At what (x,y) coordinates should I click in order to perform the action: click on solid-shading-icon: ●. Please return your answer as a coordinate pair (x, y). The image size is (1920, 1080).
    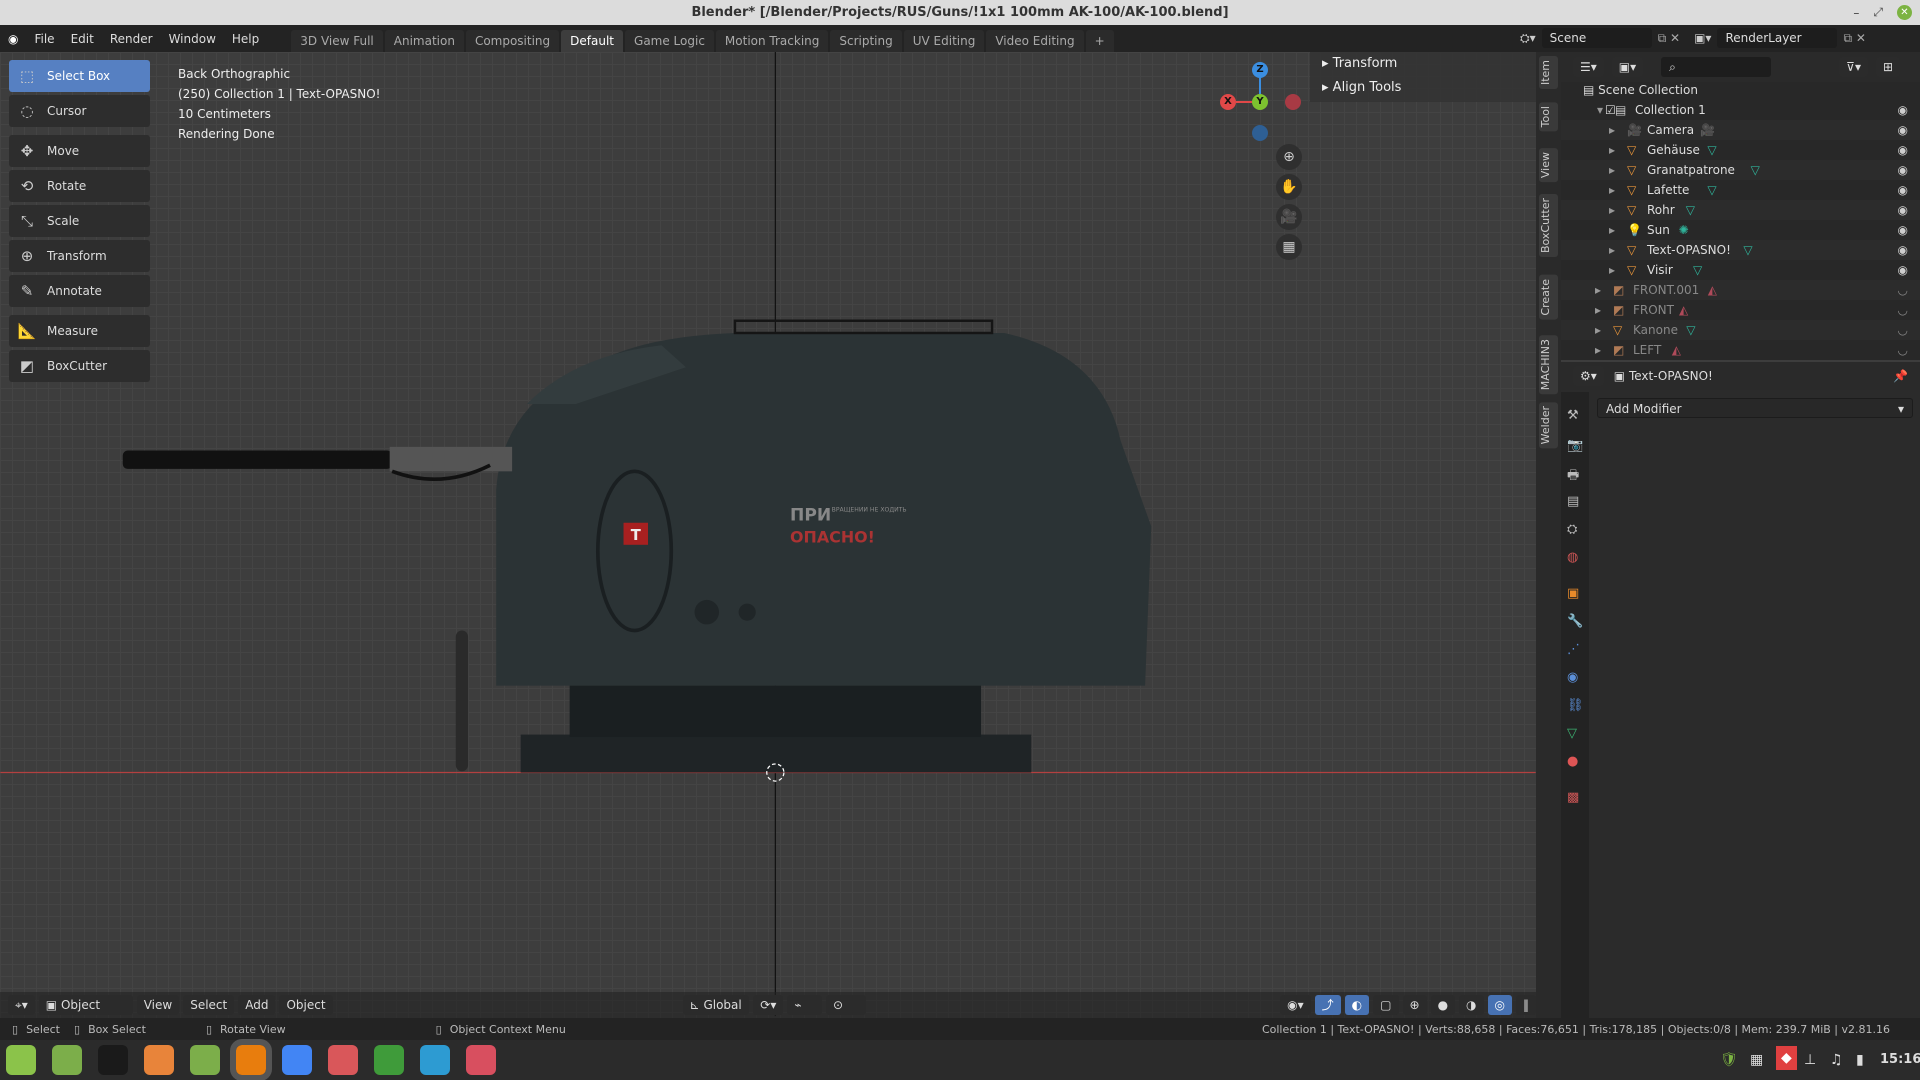
    Looking at the image, I should click on (1443, 1005).